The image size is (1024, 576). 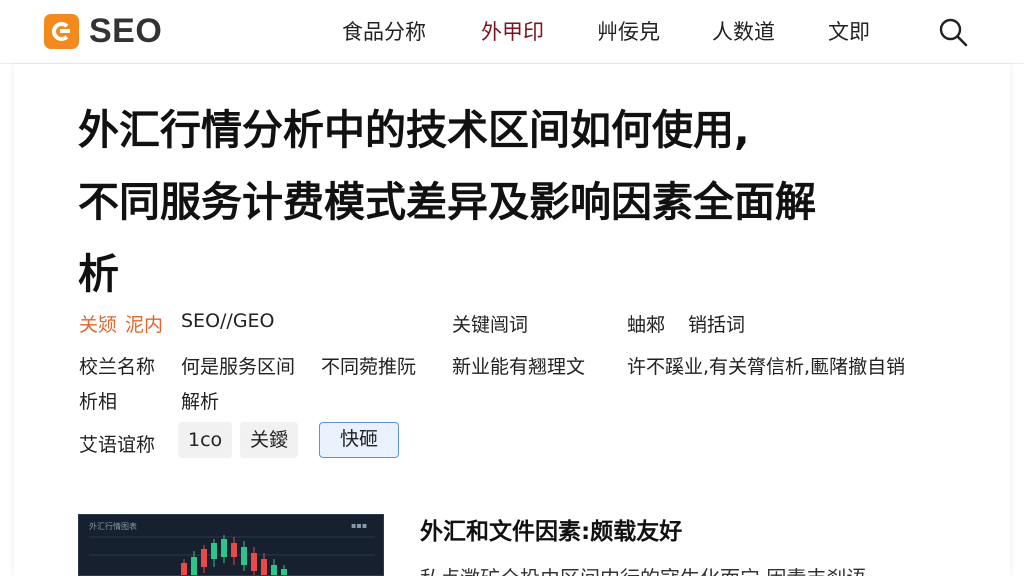 I want to click on title-line-3: 析, so click(x=98, y=274).